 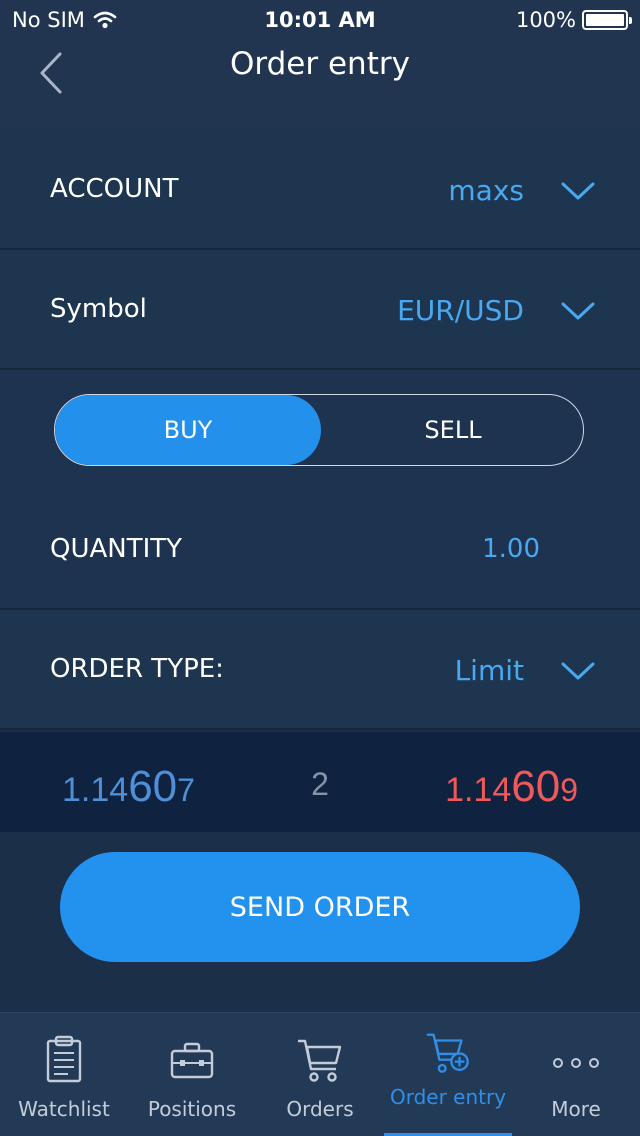 I want to click on order-type-row: ORDER TYPE: Limit, so click(x=320, y=670).